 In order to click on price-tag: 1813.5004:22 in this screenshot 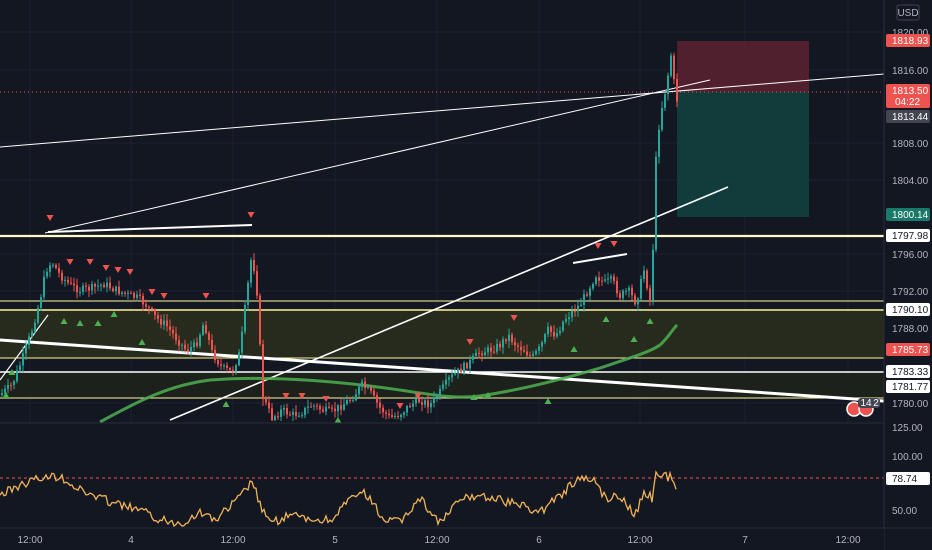, I will do `click(908, 96)`.